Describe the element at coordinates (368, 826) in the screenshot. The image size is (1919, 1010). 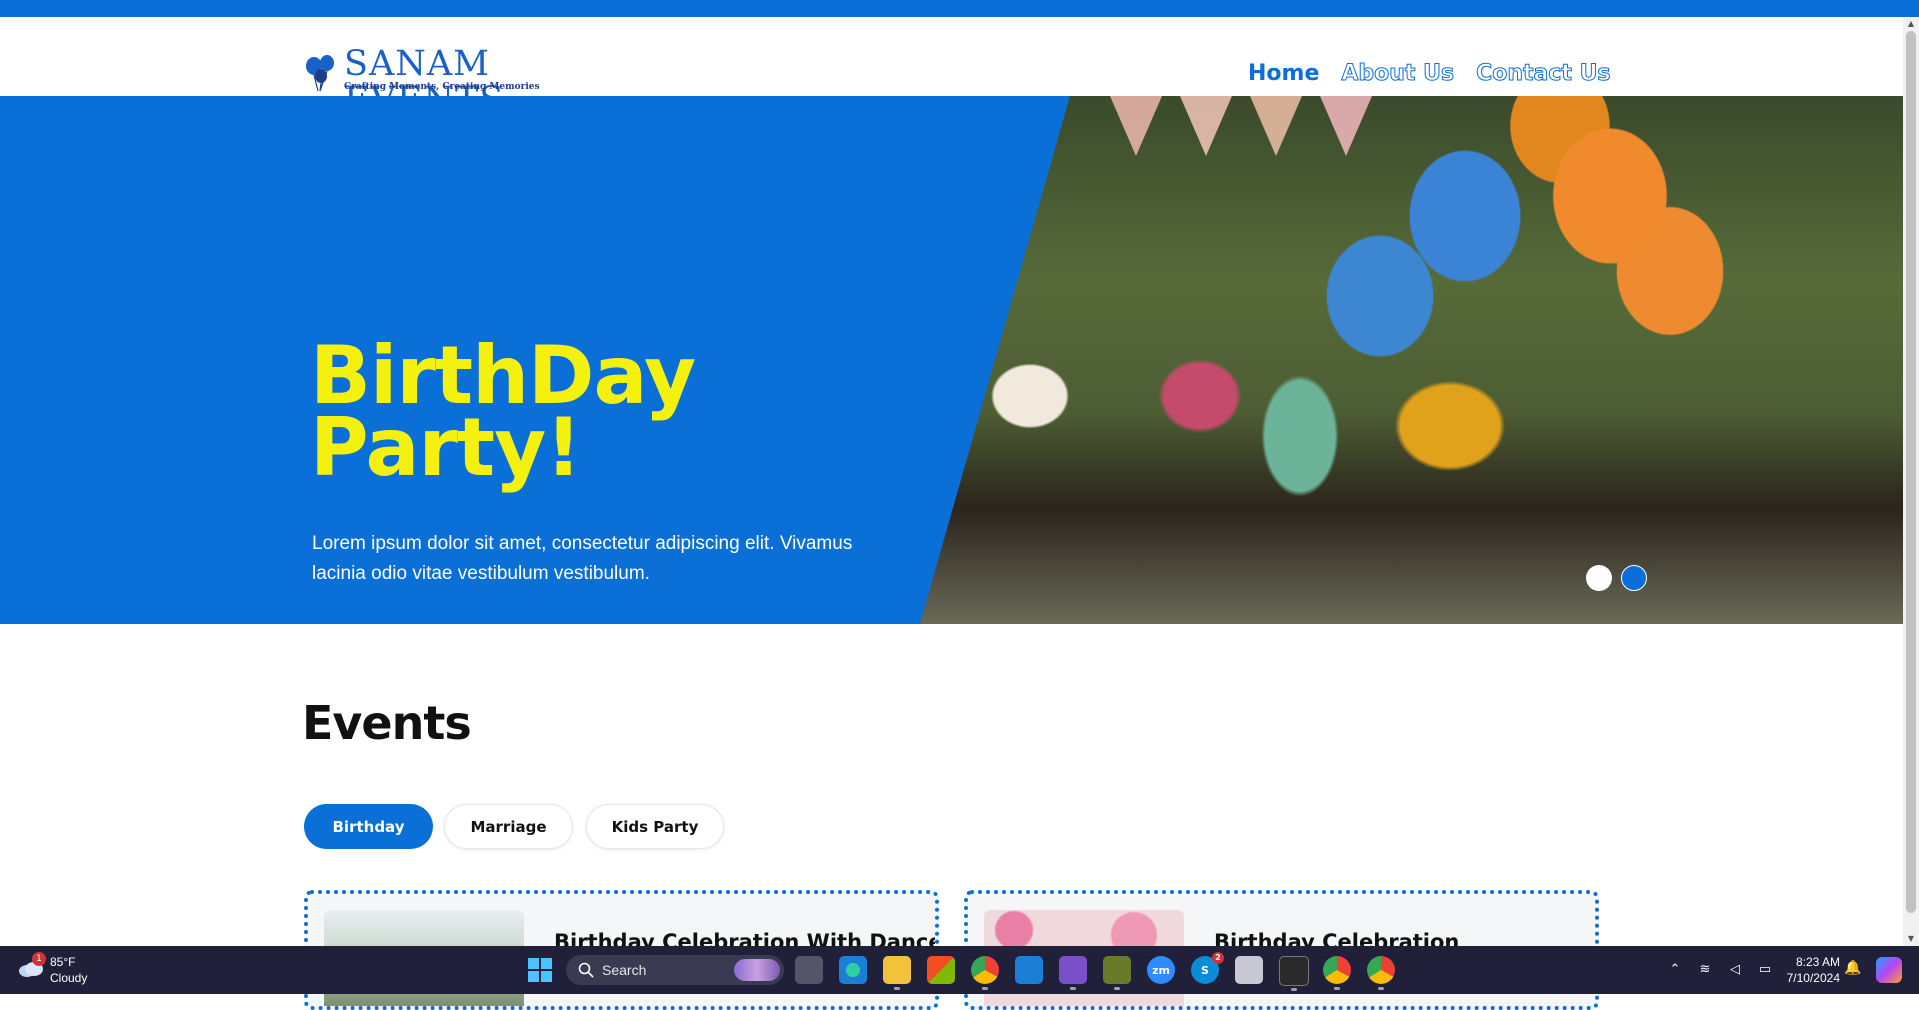
I see `tab-birthday: Birthday` at that location.